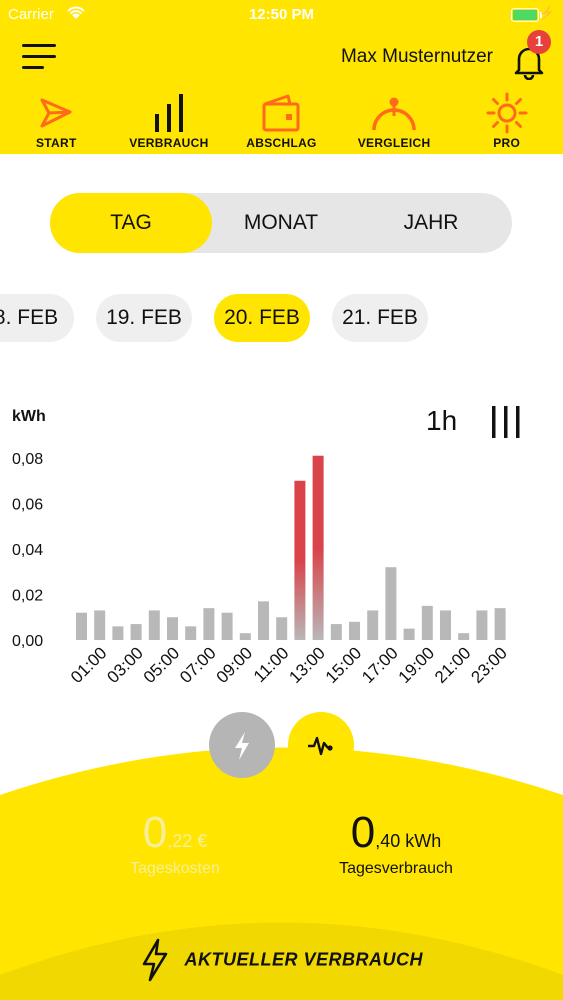 This screenshot has height=1000, width=563. Describe the element at coordinates (262, 318) in the screenshot. I see `date-chip-selected: 20. FEB` at that location.